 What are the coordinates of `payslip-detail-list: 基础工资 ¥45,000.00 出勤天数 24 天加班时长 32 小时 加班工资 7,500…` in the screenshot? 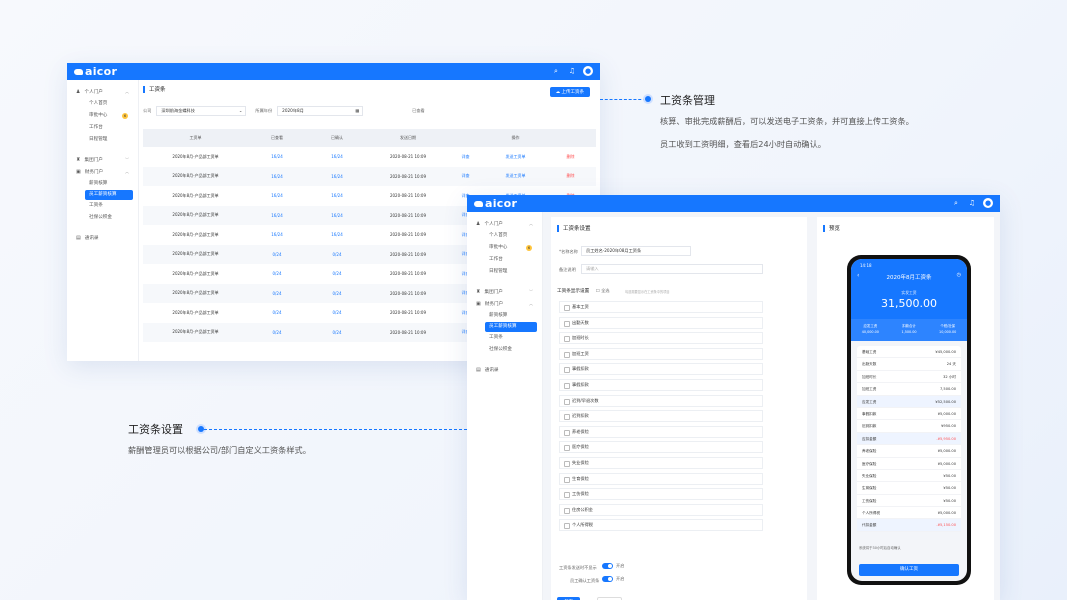 It's located at (909, 439).